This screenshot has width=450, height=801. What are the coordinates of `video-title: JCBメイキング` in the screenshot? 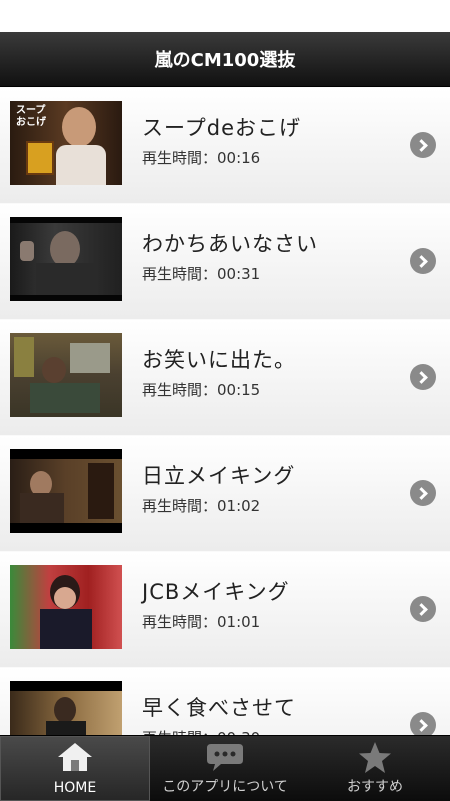 It's located at (216, 592).